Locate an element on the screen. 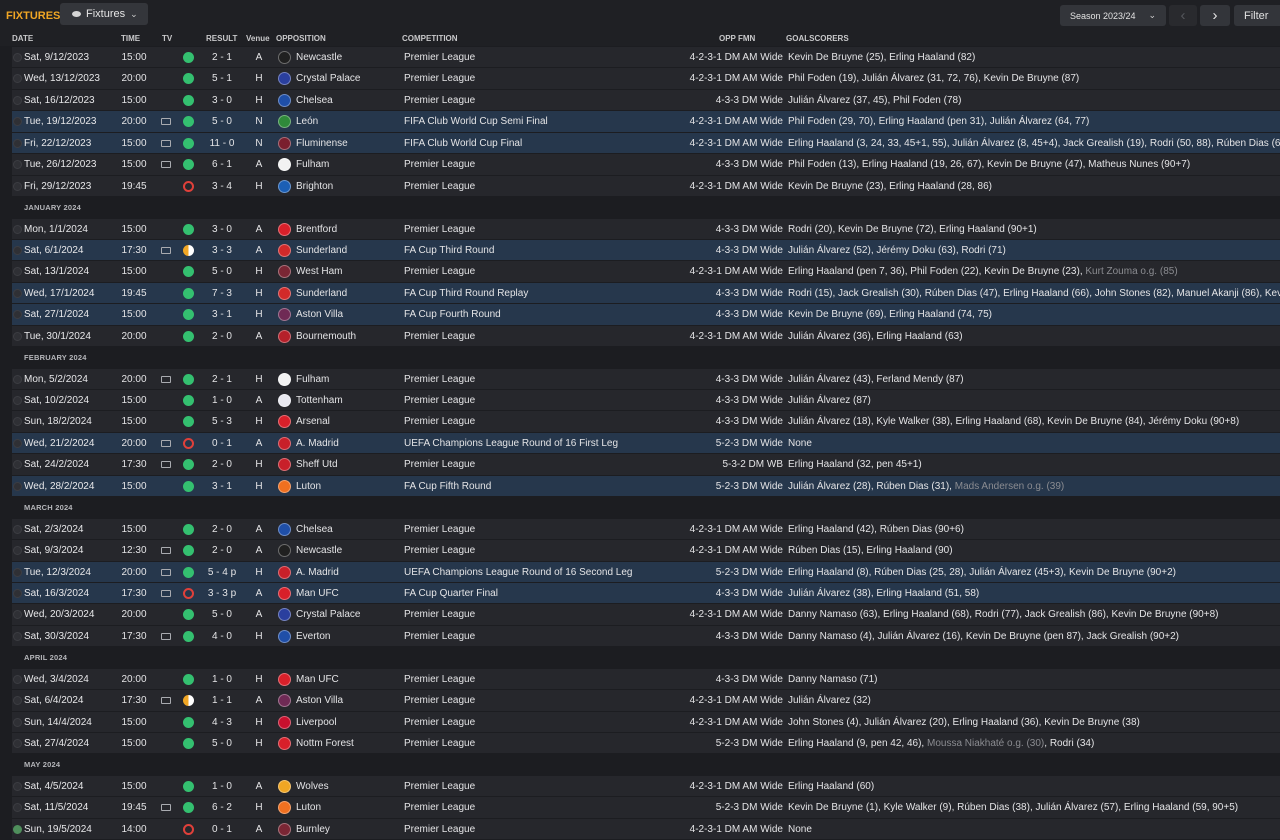 Image resolution: width=1280 pixels, height=840 pixels. fixture-score: 5 - 0 is located at coordinates (222, 121).